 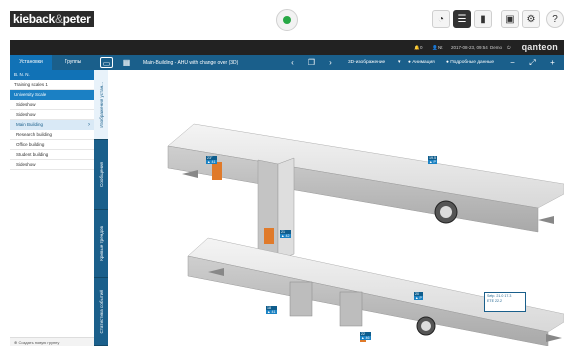 I want to click on sensor-tag: 18 ▲ 41, so click(x=271, y=310).